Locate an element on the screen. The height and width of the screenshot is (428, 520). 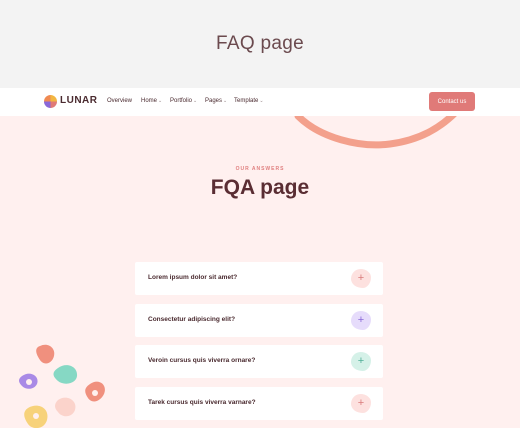
nav-item-pages: Pages⌄ is located at coordinates (216, 101).